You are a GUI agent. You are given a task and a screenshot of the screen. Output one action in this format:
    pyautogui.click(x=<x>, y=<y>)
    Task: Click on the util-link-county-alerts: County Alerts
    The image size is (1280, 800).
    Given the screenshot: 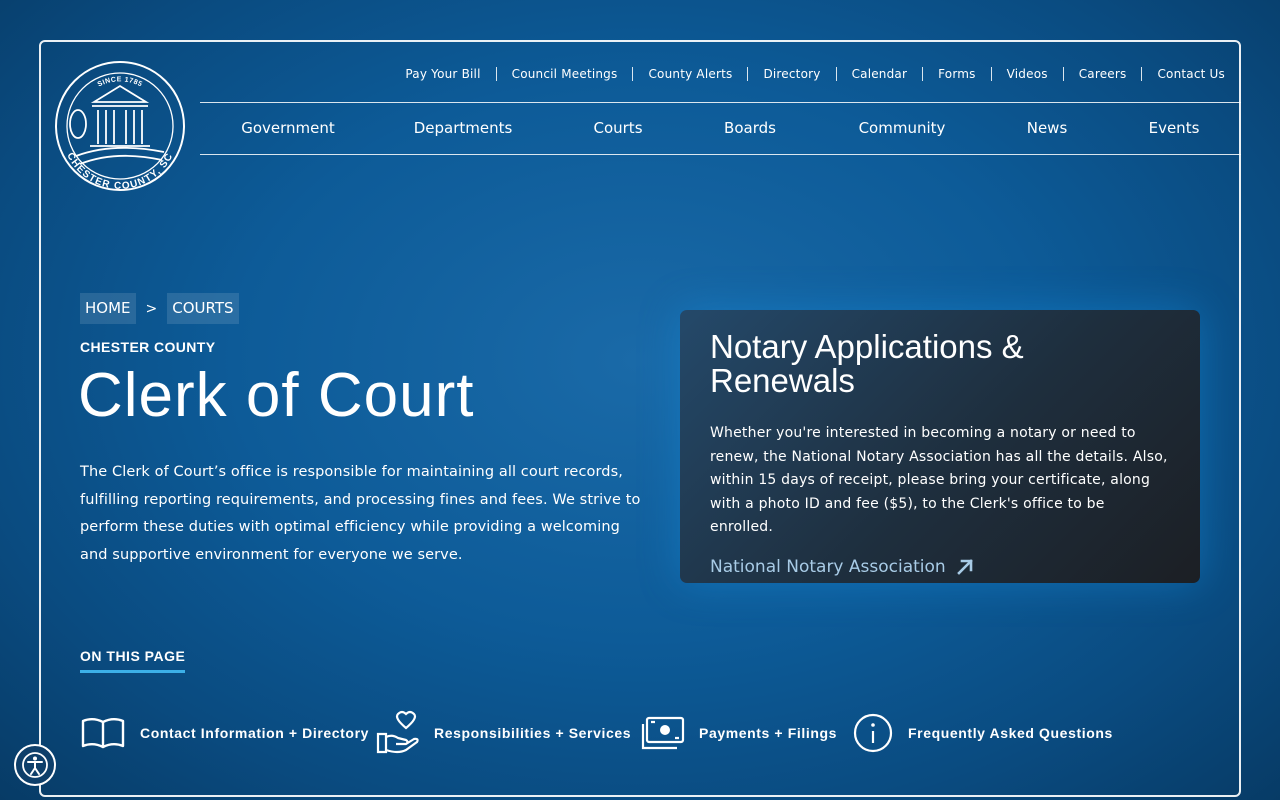 What is the action you would take?
    pyautogui.click(x=689, y=74)
    